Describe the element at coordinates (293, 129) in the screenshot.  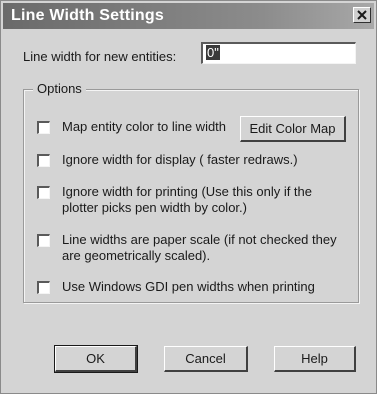
I see `edit-color-map-button: Edit Color Map` at that location.